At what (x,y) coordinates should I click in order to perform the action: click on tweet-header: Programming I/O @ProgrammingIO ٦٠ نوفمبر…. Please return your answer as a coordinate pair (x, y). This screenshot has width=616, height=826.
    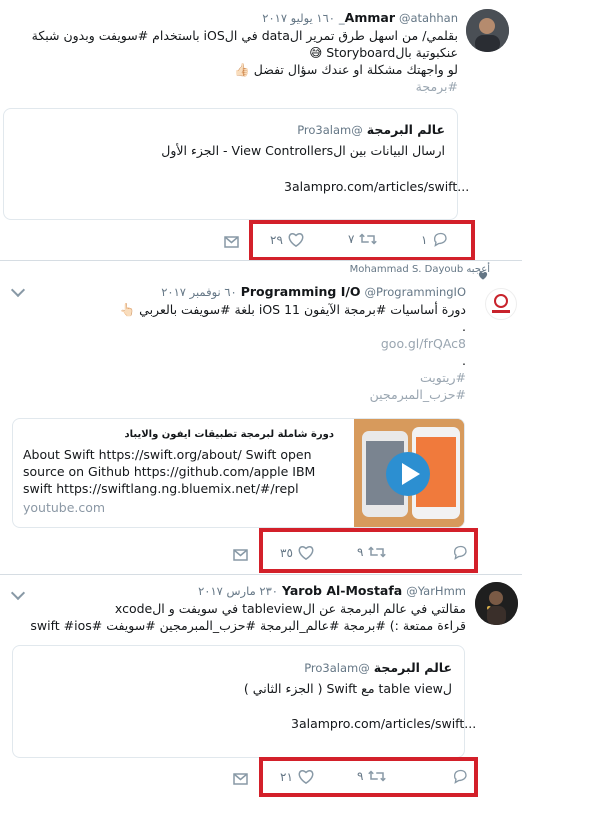
    Looking at the image, I should click on (246, 292).